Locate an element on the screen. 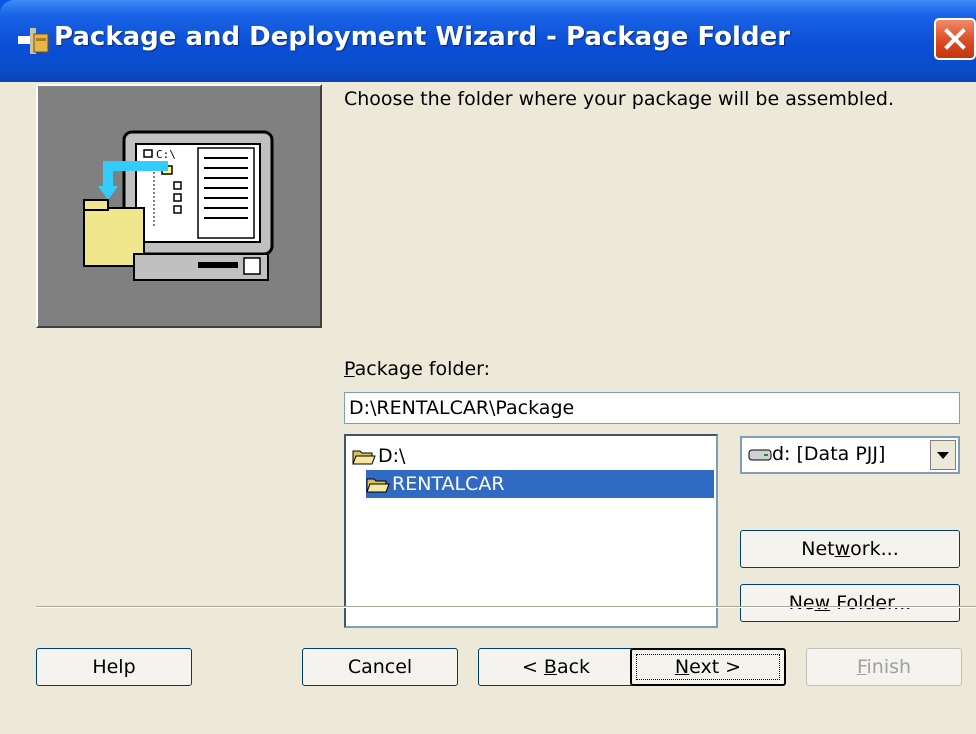  package-wizard-icon is located at coordinates (33, 41).